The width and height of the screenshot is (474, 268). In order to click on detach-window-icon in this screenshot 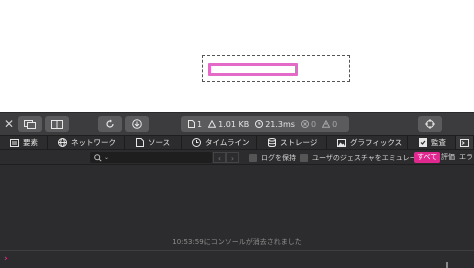, I will do `click(30, 124)`.